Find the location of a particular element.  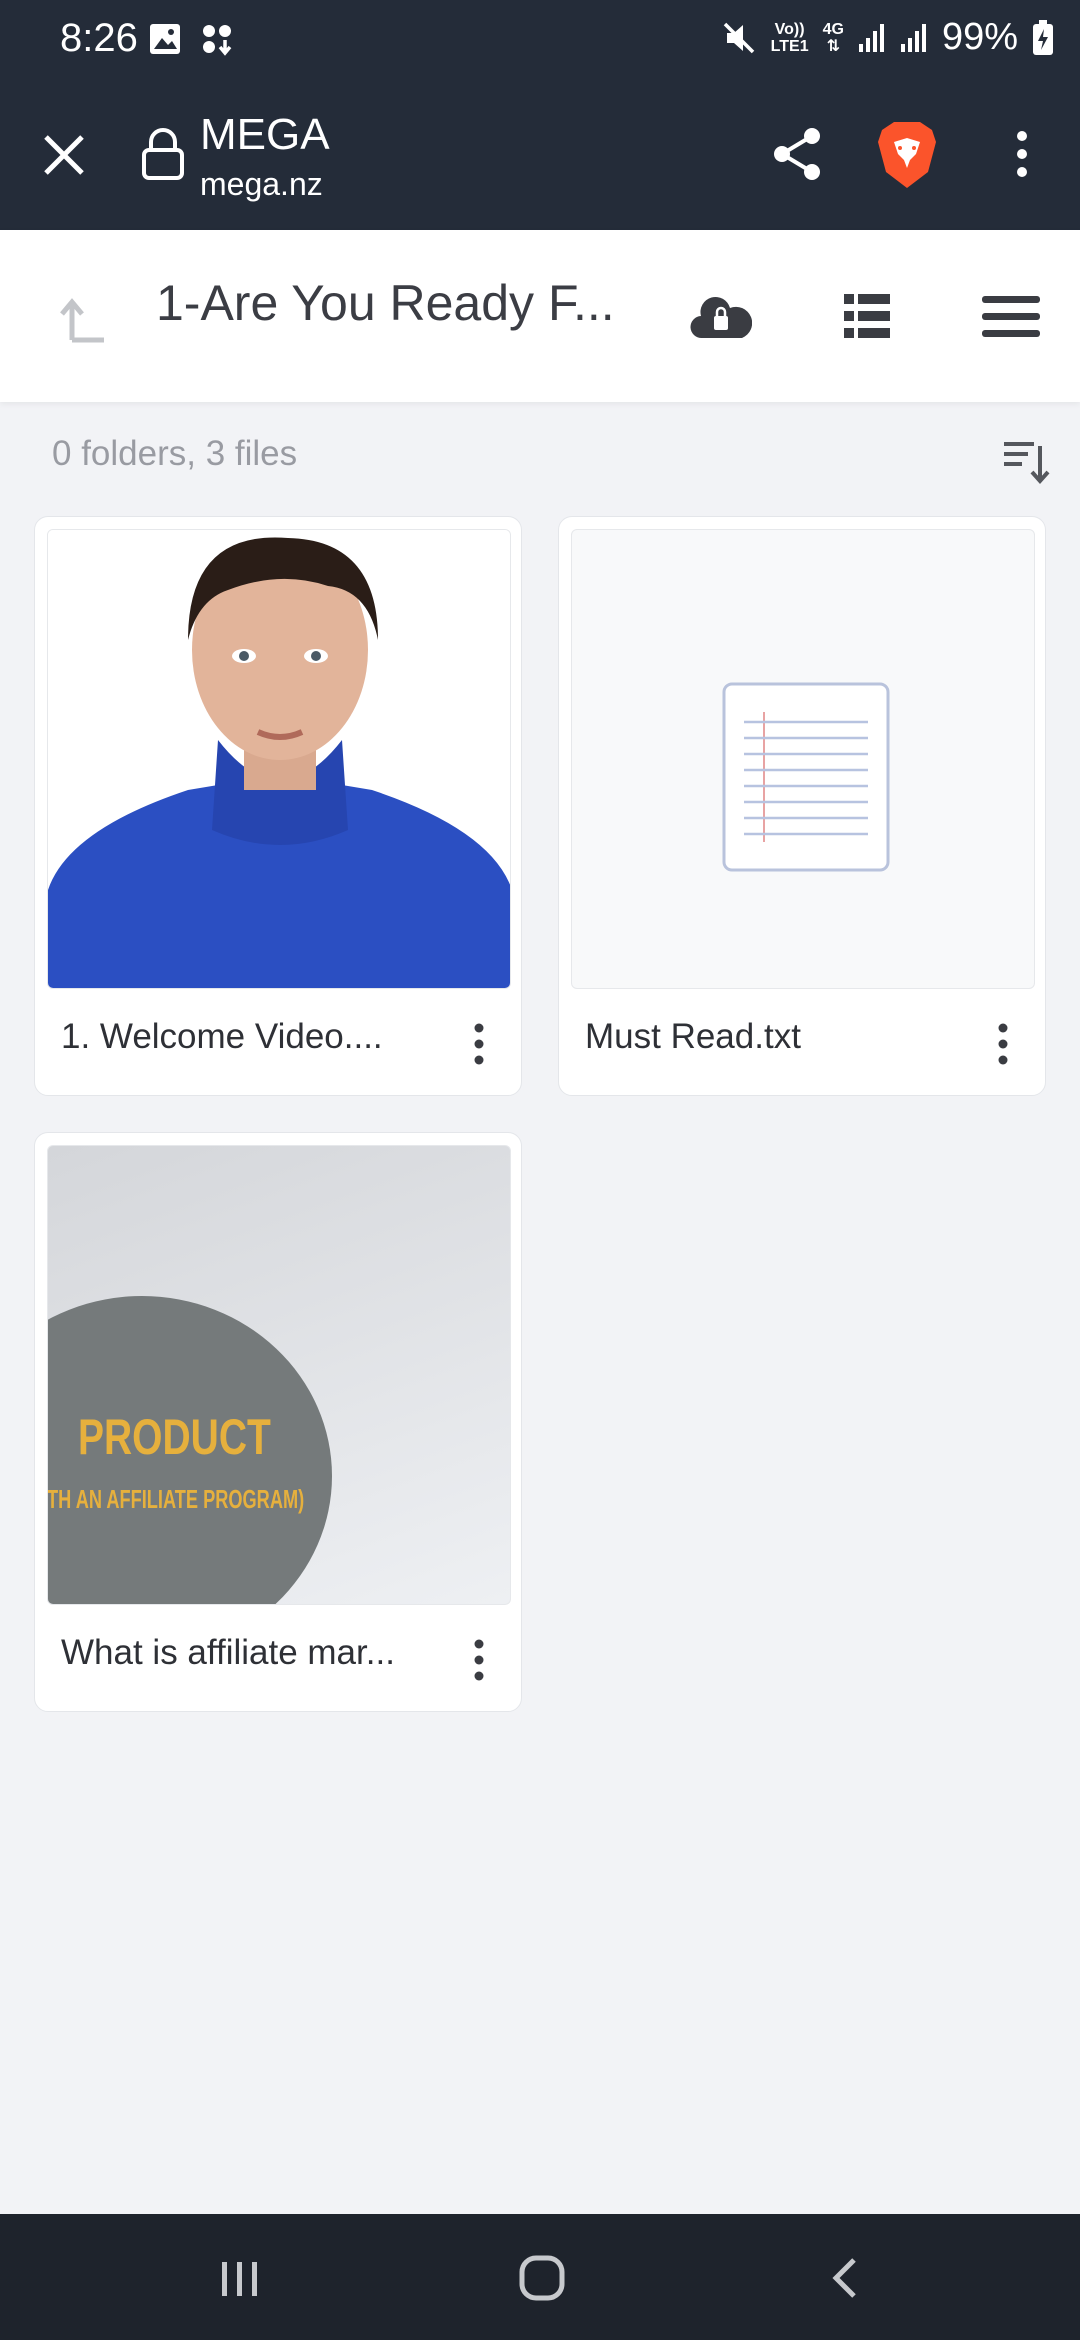

file-name: Must Read.txt is located at coordinates (775, 1037).